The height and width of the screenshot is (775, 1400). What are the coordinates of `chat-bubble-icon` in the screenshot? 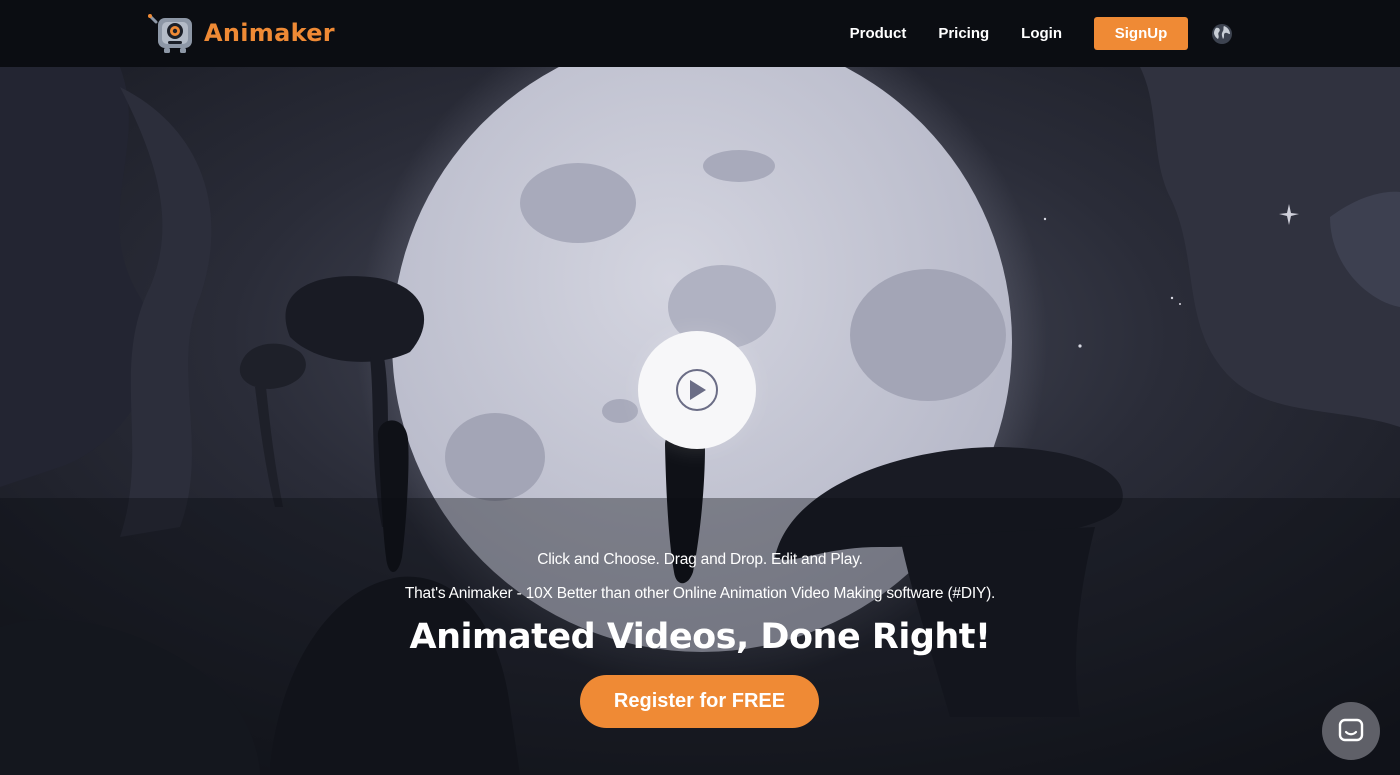 It's located at (1351, 730).